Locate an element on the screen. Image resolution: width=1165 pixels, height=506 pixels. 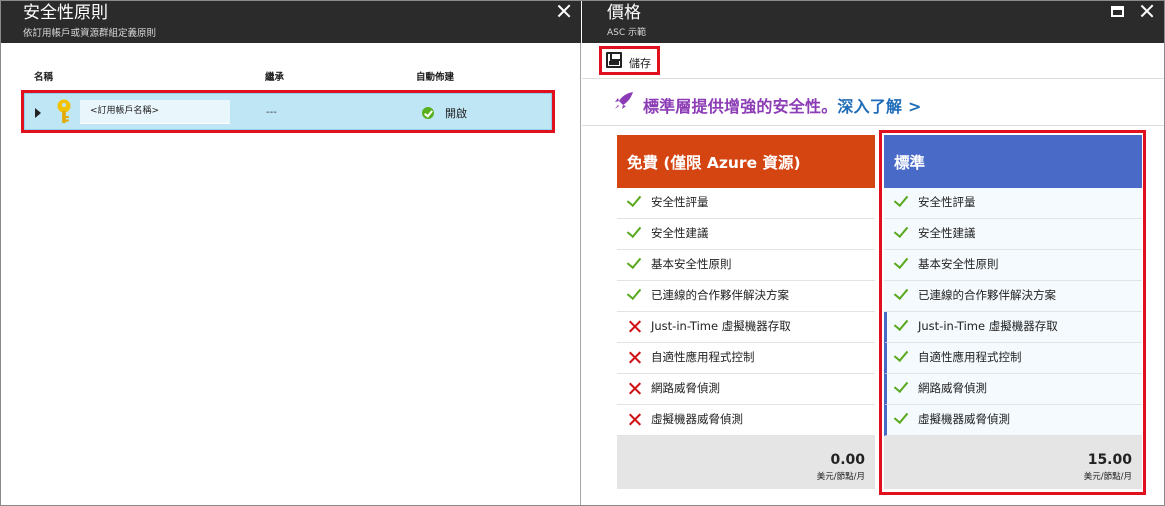
feature-label: 安全性建議 is located at coordinates (680, 233).